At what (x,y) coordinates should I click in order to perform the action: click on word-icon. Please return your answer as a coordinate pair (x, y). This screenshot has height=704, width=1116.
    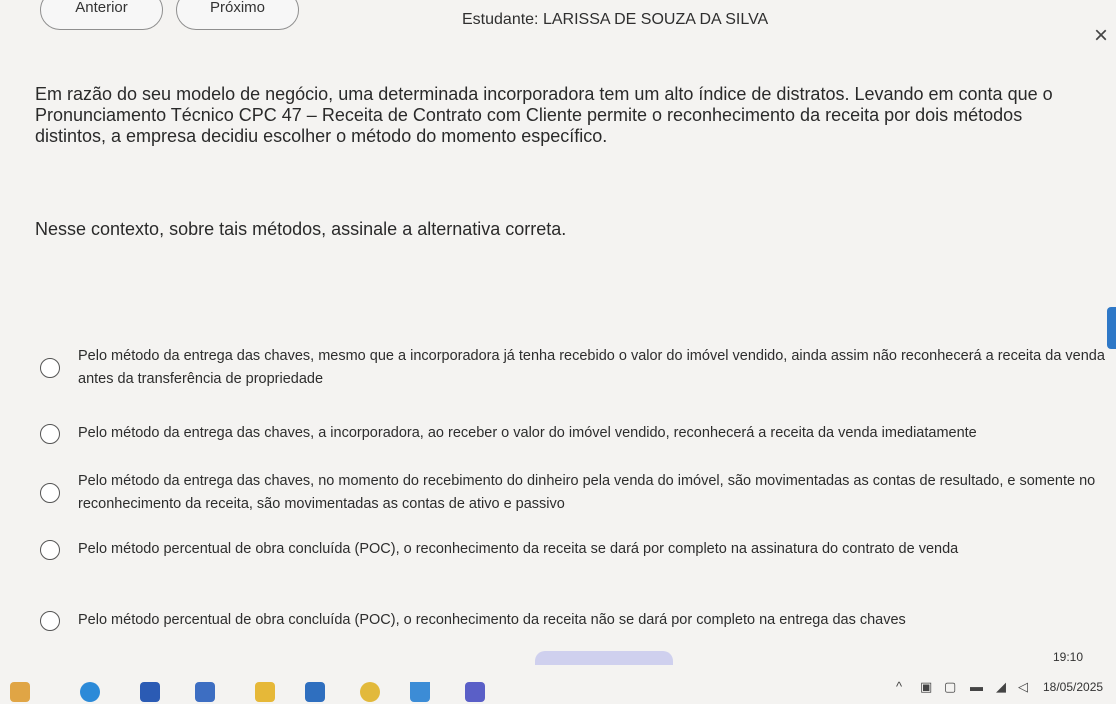
    Looking at the image, I should click on (150, 692).